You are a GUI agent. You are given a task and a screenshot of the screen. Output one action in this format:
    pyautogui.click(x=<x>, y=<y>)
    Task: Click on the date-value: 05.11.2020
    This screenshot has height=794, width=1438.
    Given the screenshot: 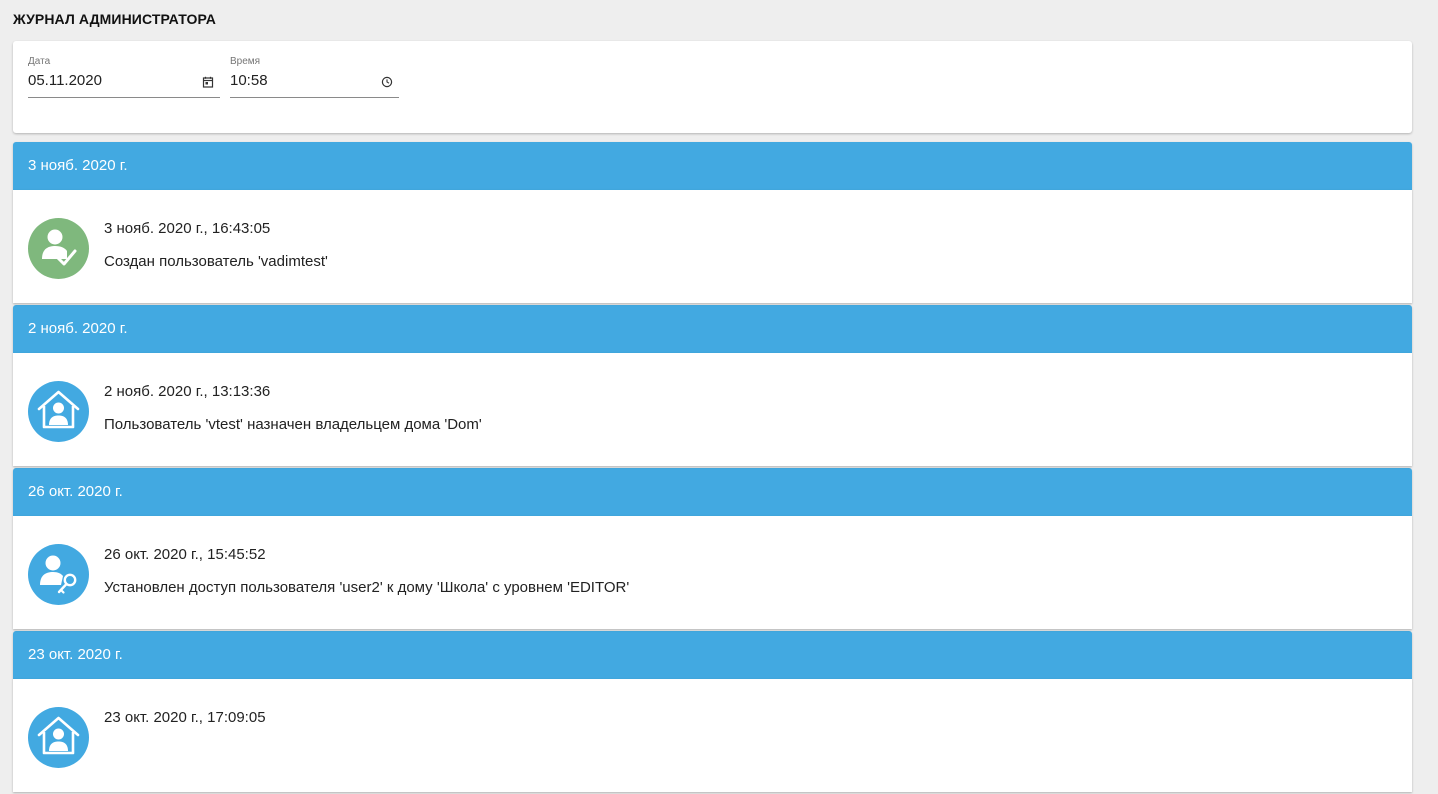 What is the action you would take?
    pyautogui.click(x=65, y=80)
    